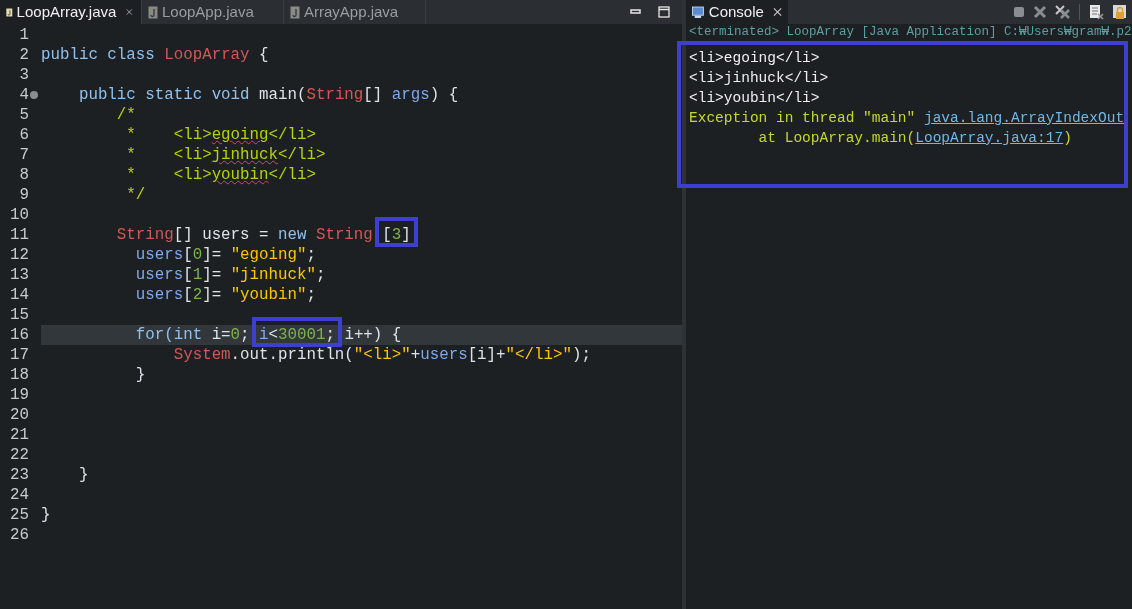 The width and height of the screenshot is (1132, 609). Describe the element at coordinates (23, 35) in the screenshot. I see `line-number: 1` at that location.